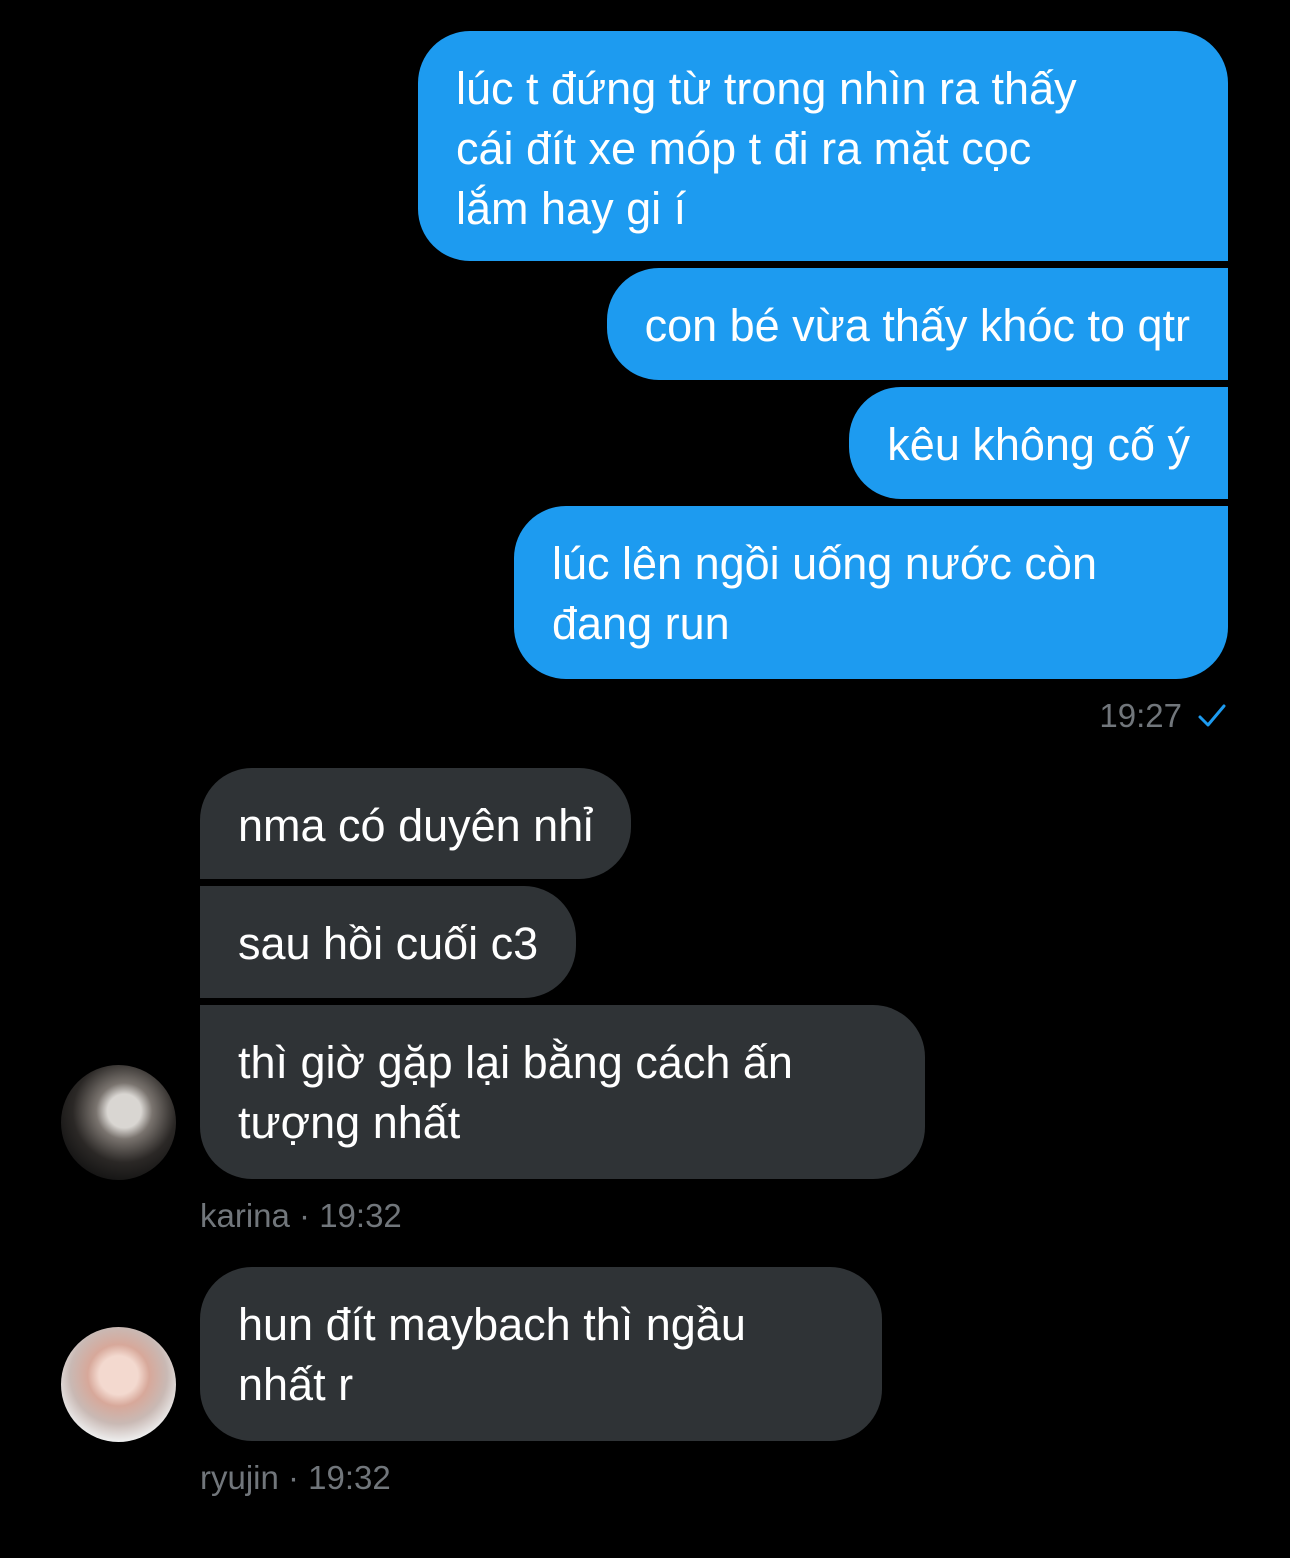 This screenshot has height=1558, width=1290. What do you see at coordinates (1038, 443) in the screenshot?
I see `sent-message-bubble: kêu không cố ý` at bounding box center [1038, 443].